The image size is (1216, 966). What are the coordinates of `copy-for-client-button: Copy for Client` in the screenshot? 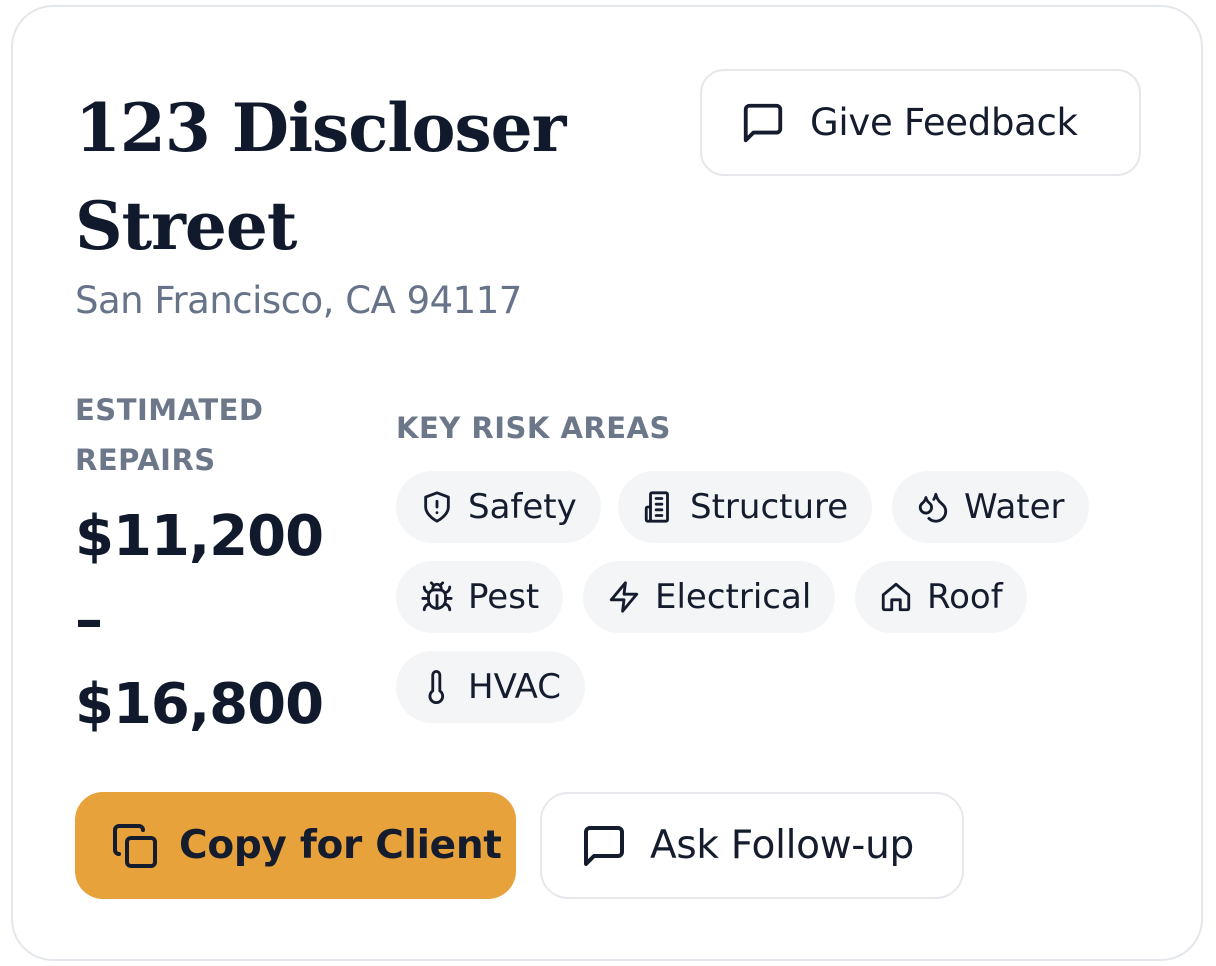 It's located at (295, 845).